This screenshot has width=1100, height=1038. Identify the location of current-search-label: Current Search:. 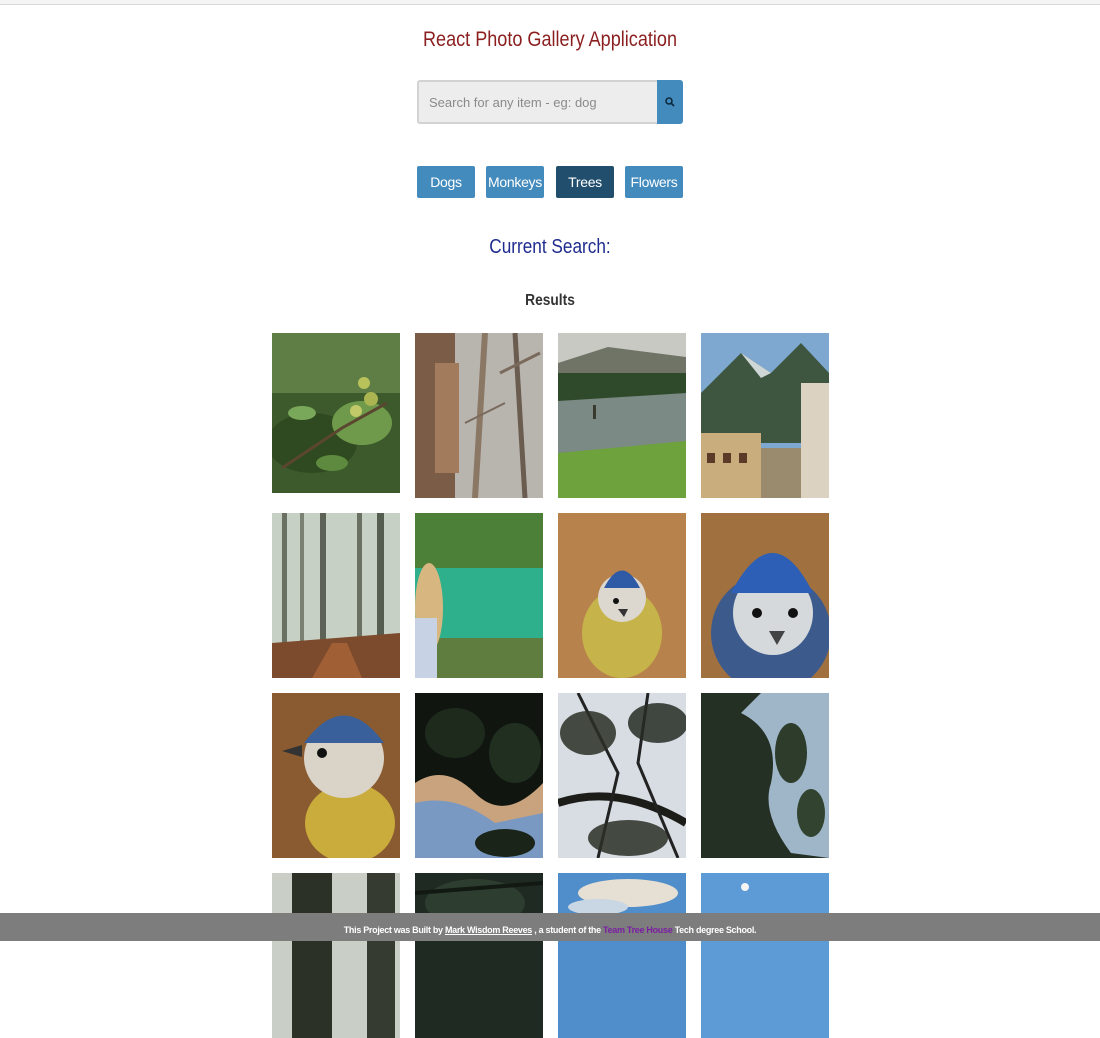
(550, 247).